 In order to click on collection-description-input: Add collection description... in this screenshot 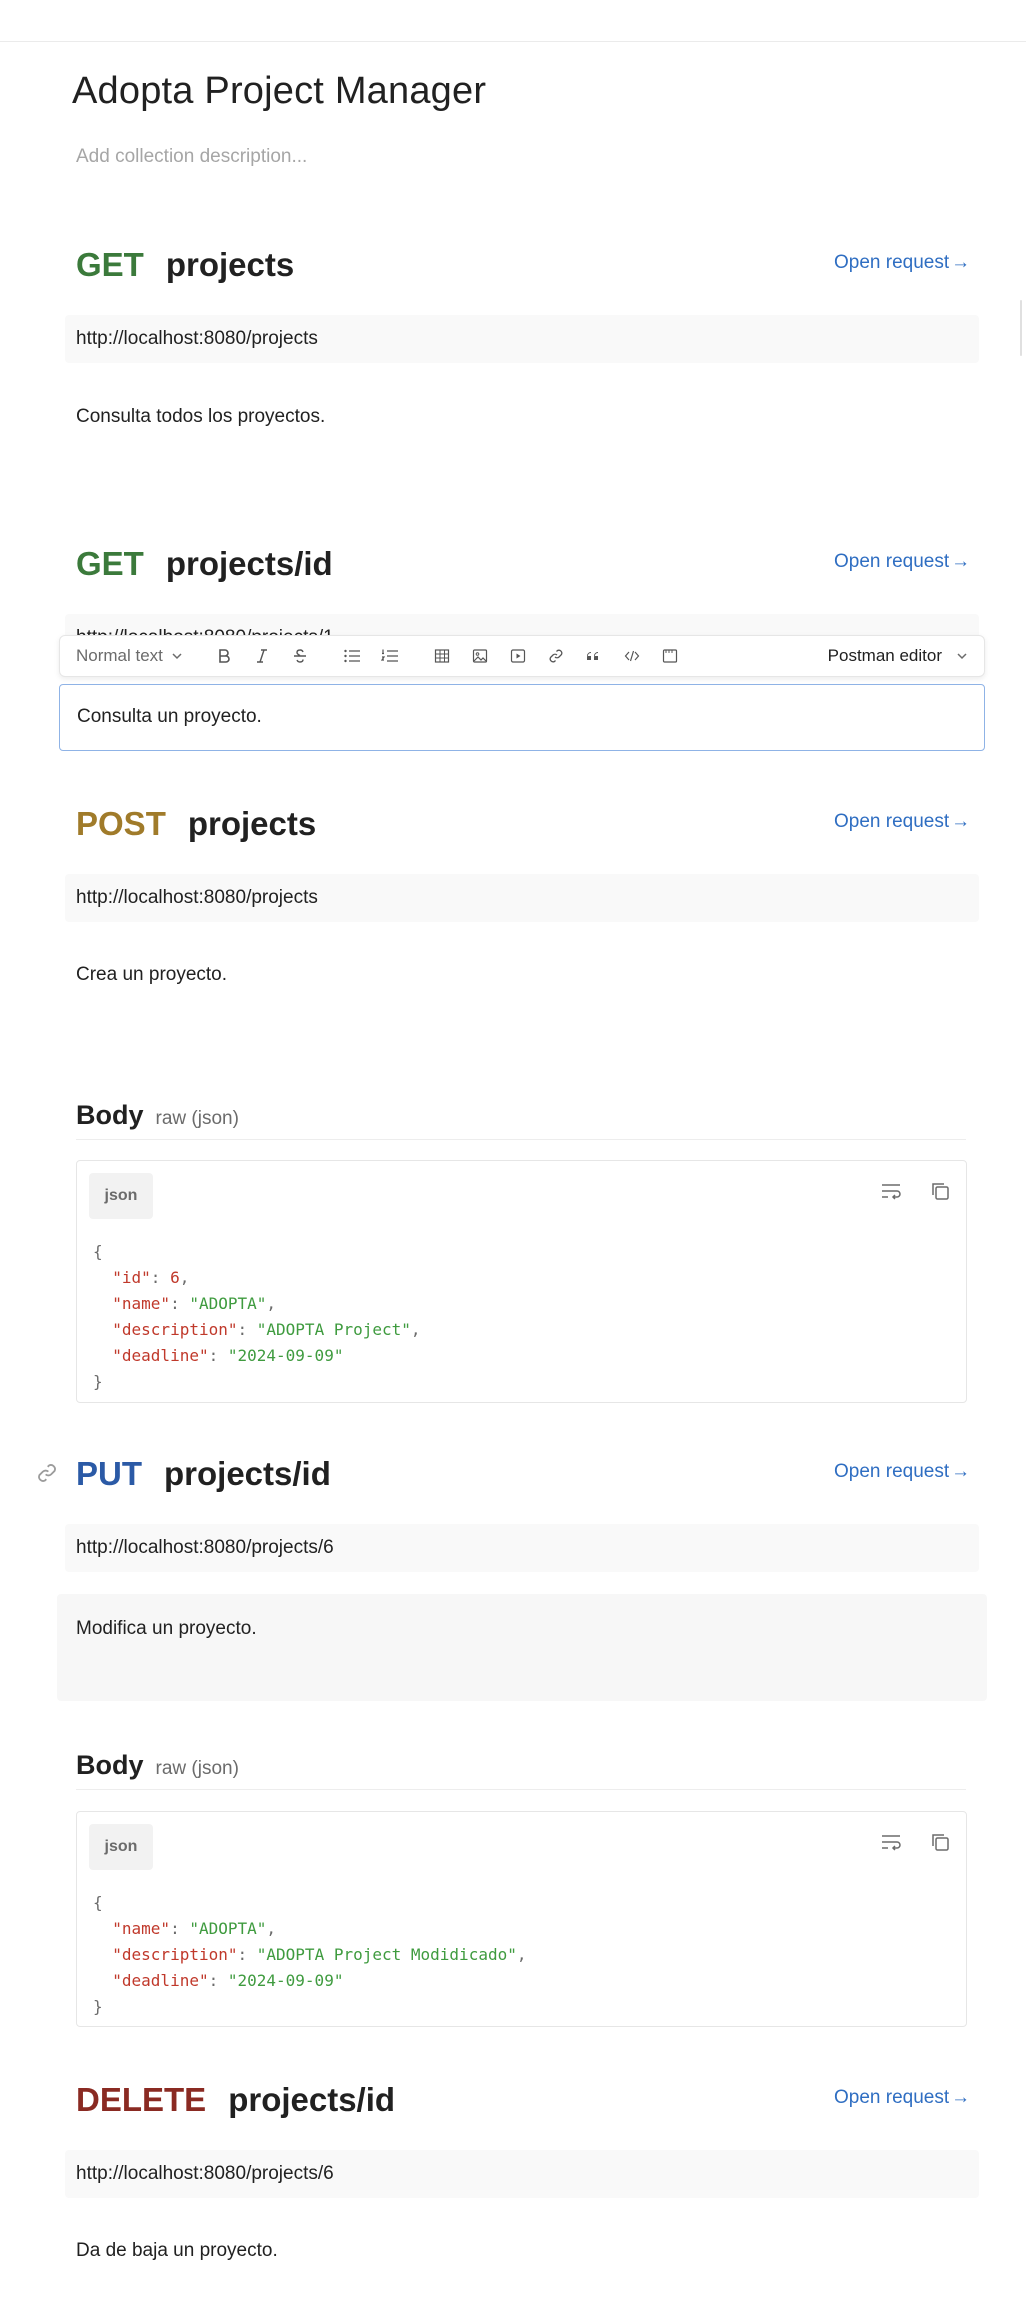, I will do `click(191, 157)`.